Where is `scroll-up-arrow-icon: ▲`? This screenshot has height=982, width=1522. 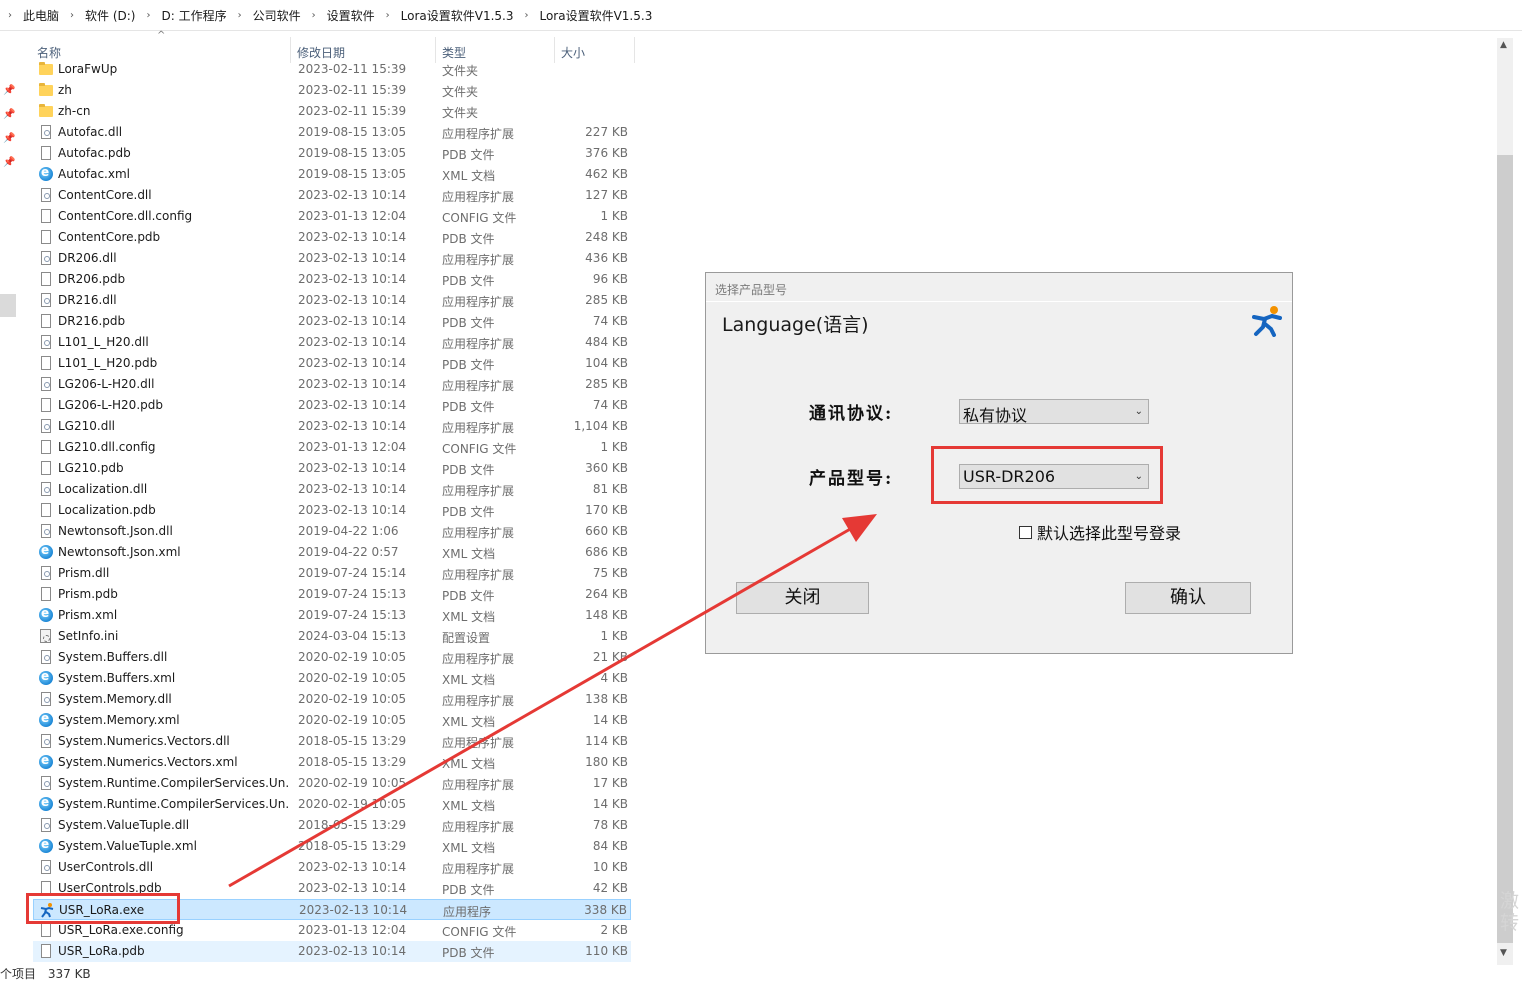 scroll-up-arrow-icon: ▲ is located at coordinates (1503, 45).